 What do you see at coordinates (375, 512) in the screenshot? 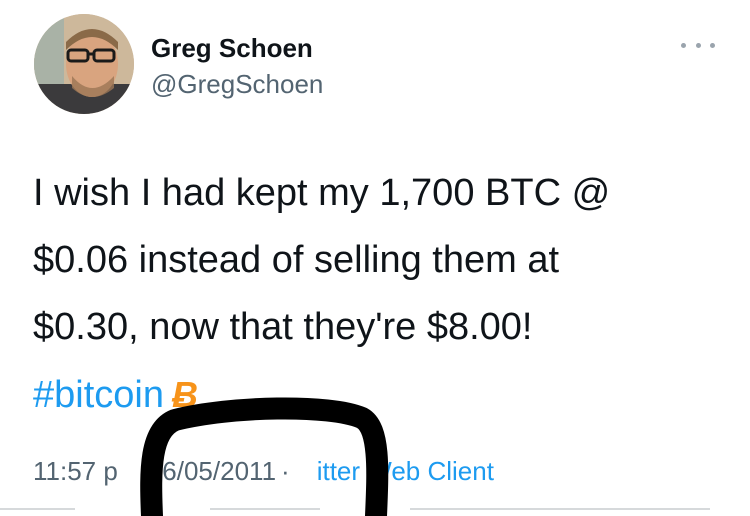
I see `bottom-divider` at bounding box center [375, 512].